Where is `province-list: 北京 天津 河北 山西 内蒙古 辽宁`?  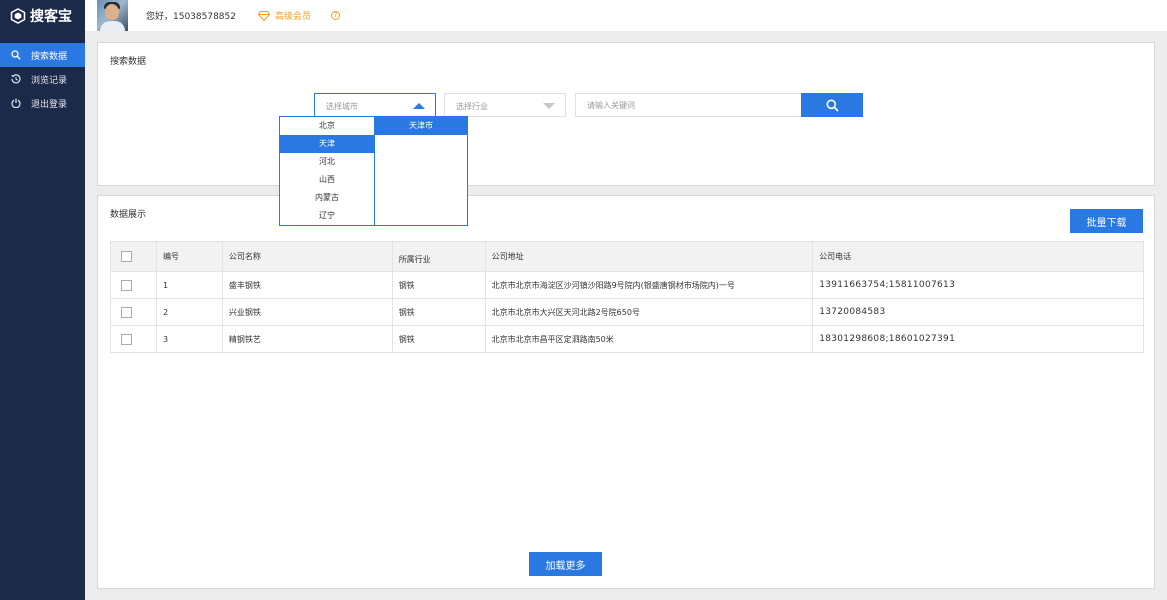 province-list: 北京 天津 河北 山西 内蒙古 辽宁 is located at coordinates (327, 171).